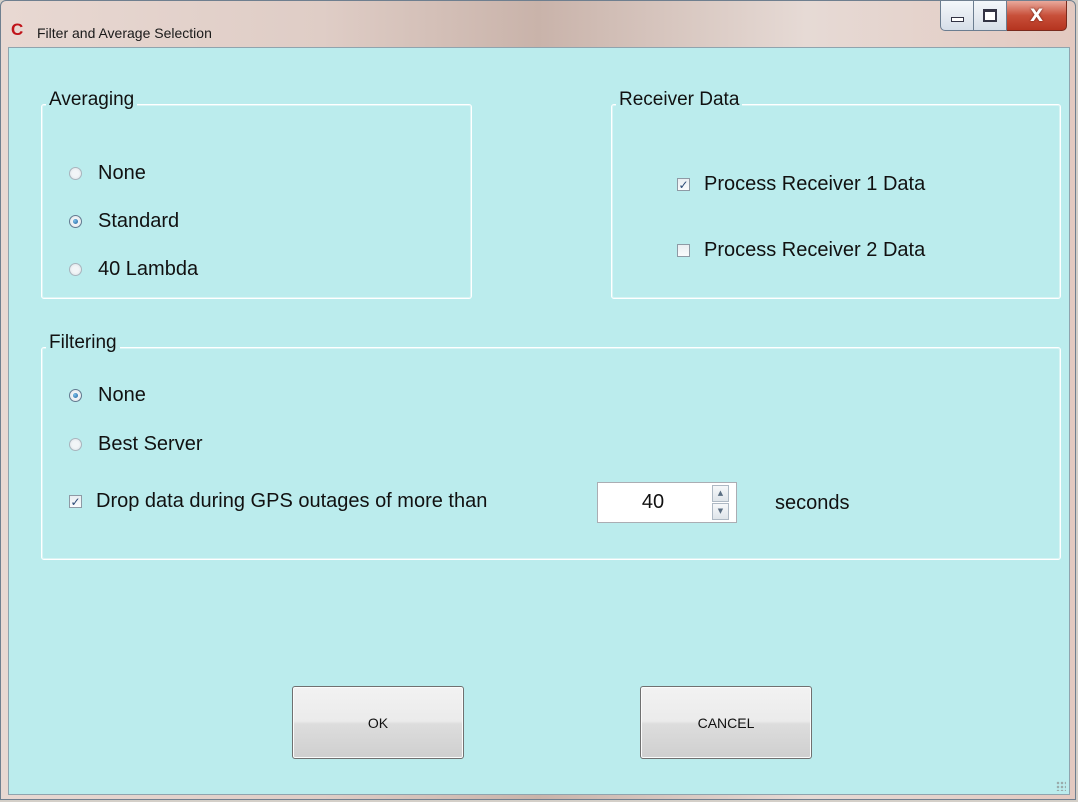 The width and height of the screenshot is (1078, 802). I want to click on app-icon: C, so click(17, 29).